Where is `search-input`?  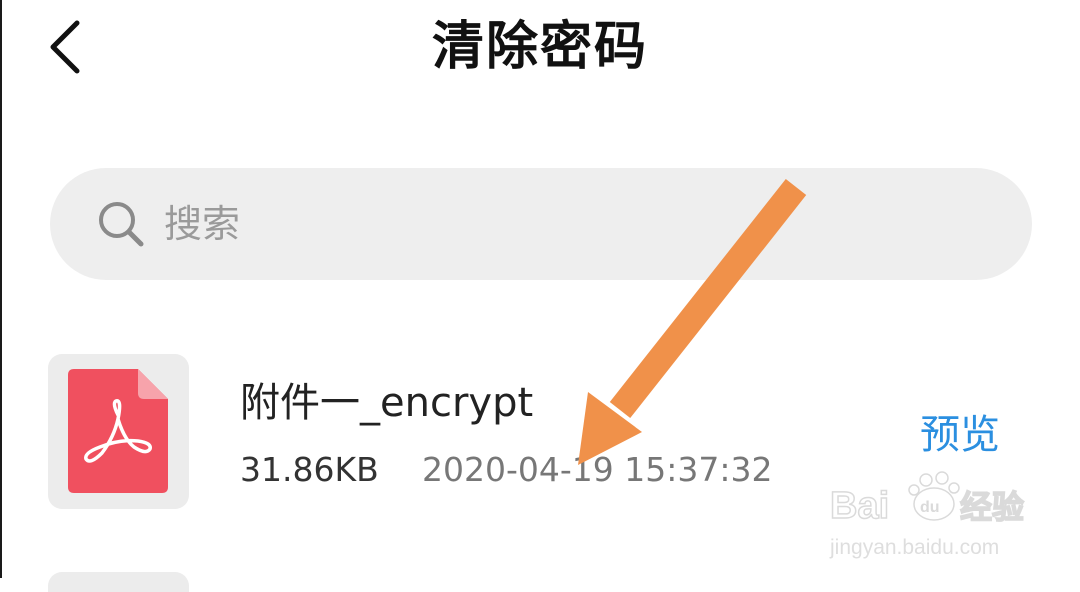 search-input is located at coordinates (514, 224).